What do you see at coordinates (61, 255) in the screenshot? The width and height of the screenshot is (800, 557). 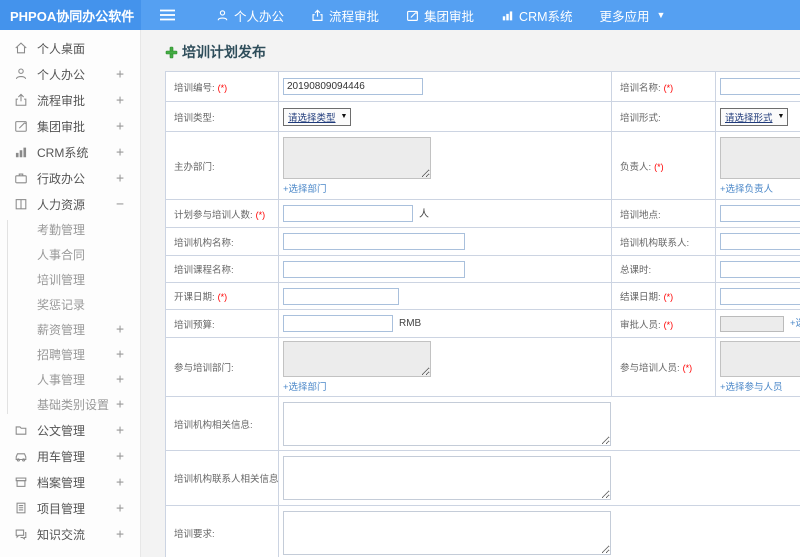 I see `sidebar-item-label: 人事合同` at bounding box center [61, 255].